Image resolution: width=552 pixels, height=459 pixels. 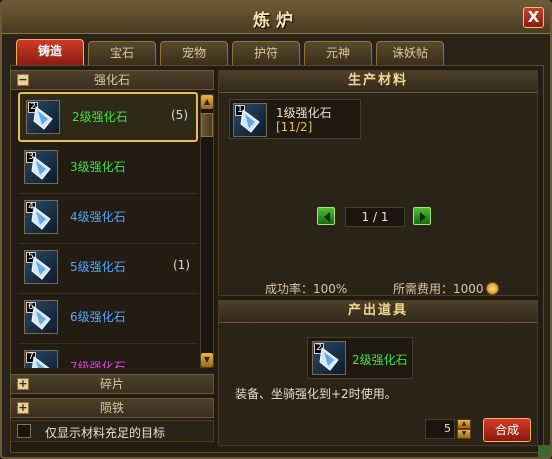 What do you see at coordinates (41, 217) in the screenshot?
I see `stone-icon: 4` at bounding box center [41, 217].